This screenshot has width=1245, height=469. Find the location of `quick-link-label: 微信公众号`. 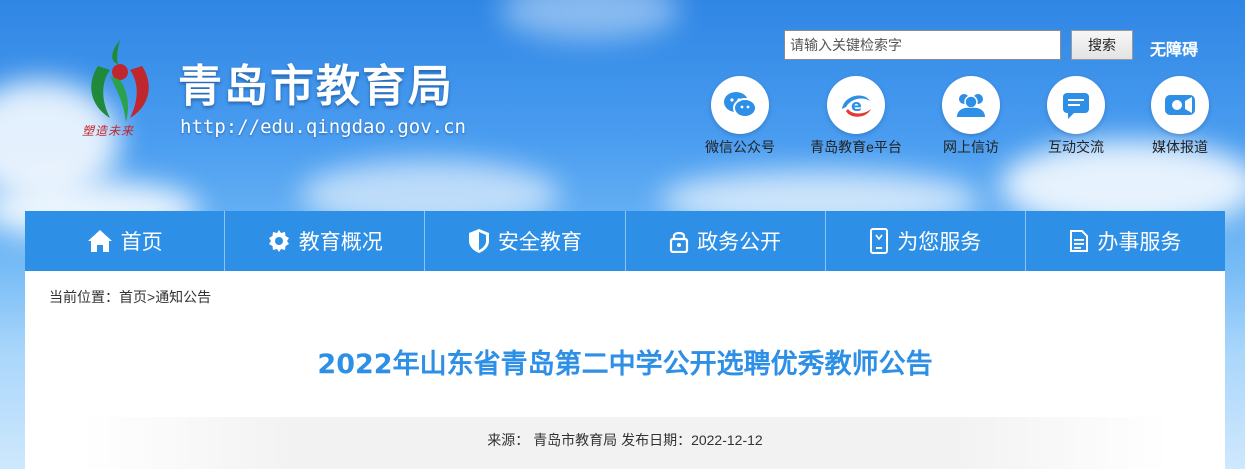

quick-link-label: 微信公众号 is located at coordinates (740, 147).